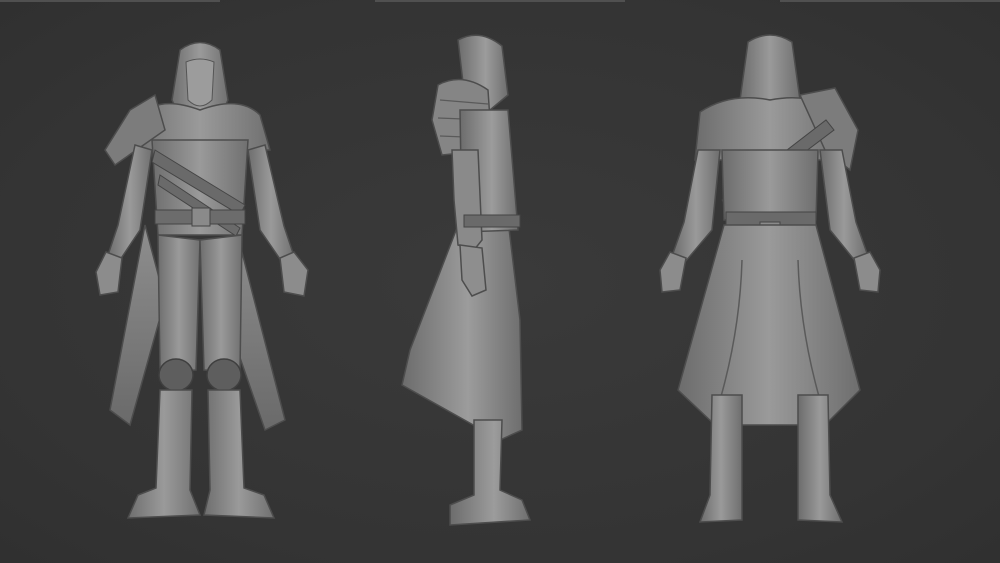  Describe the element at coordinates (466, 280) in the screenshot. I see `side-view-sculpt` at that location.